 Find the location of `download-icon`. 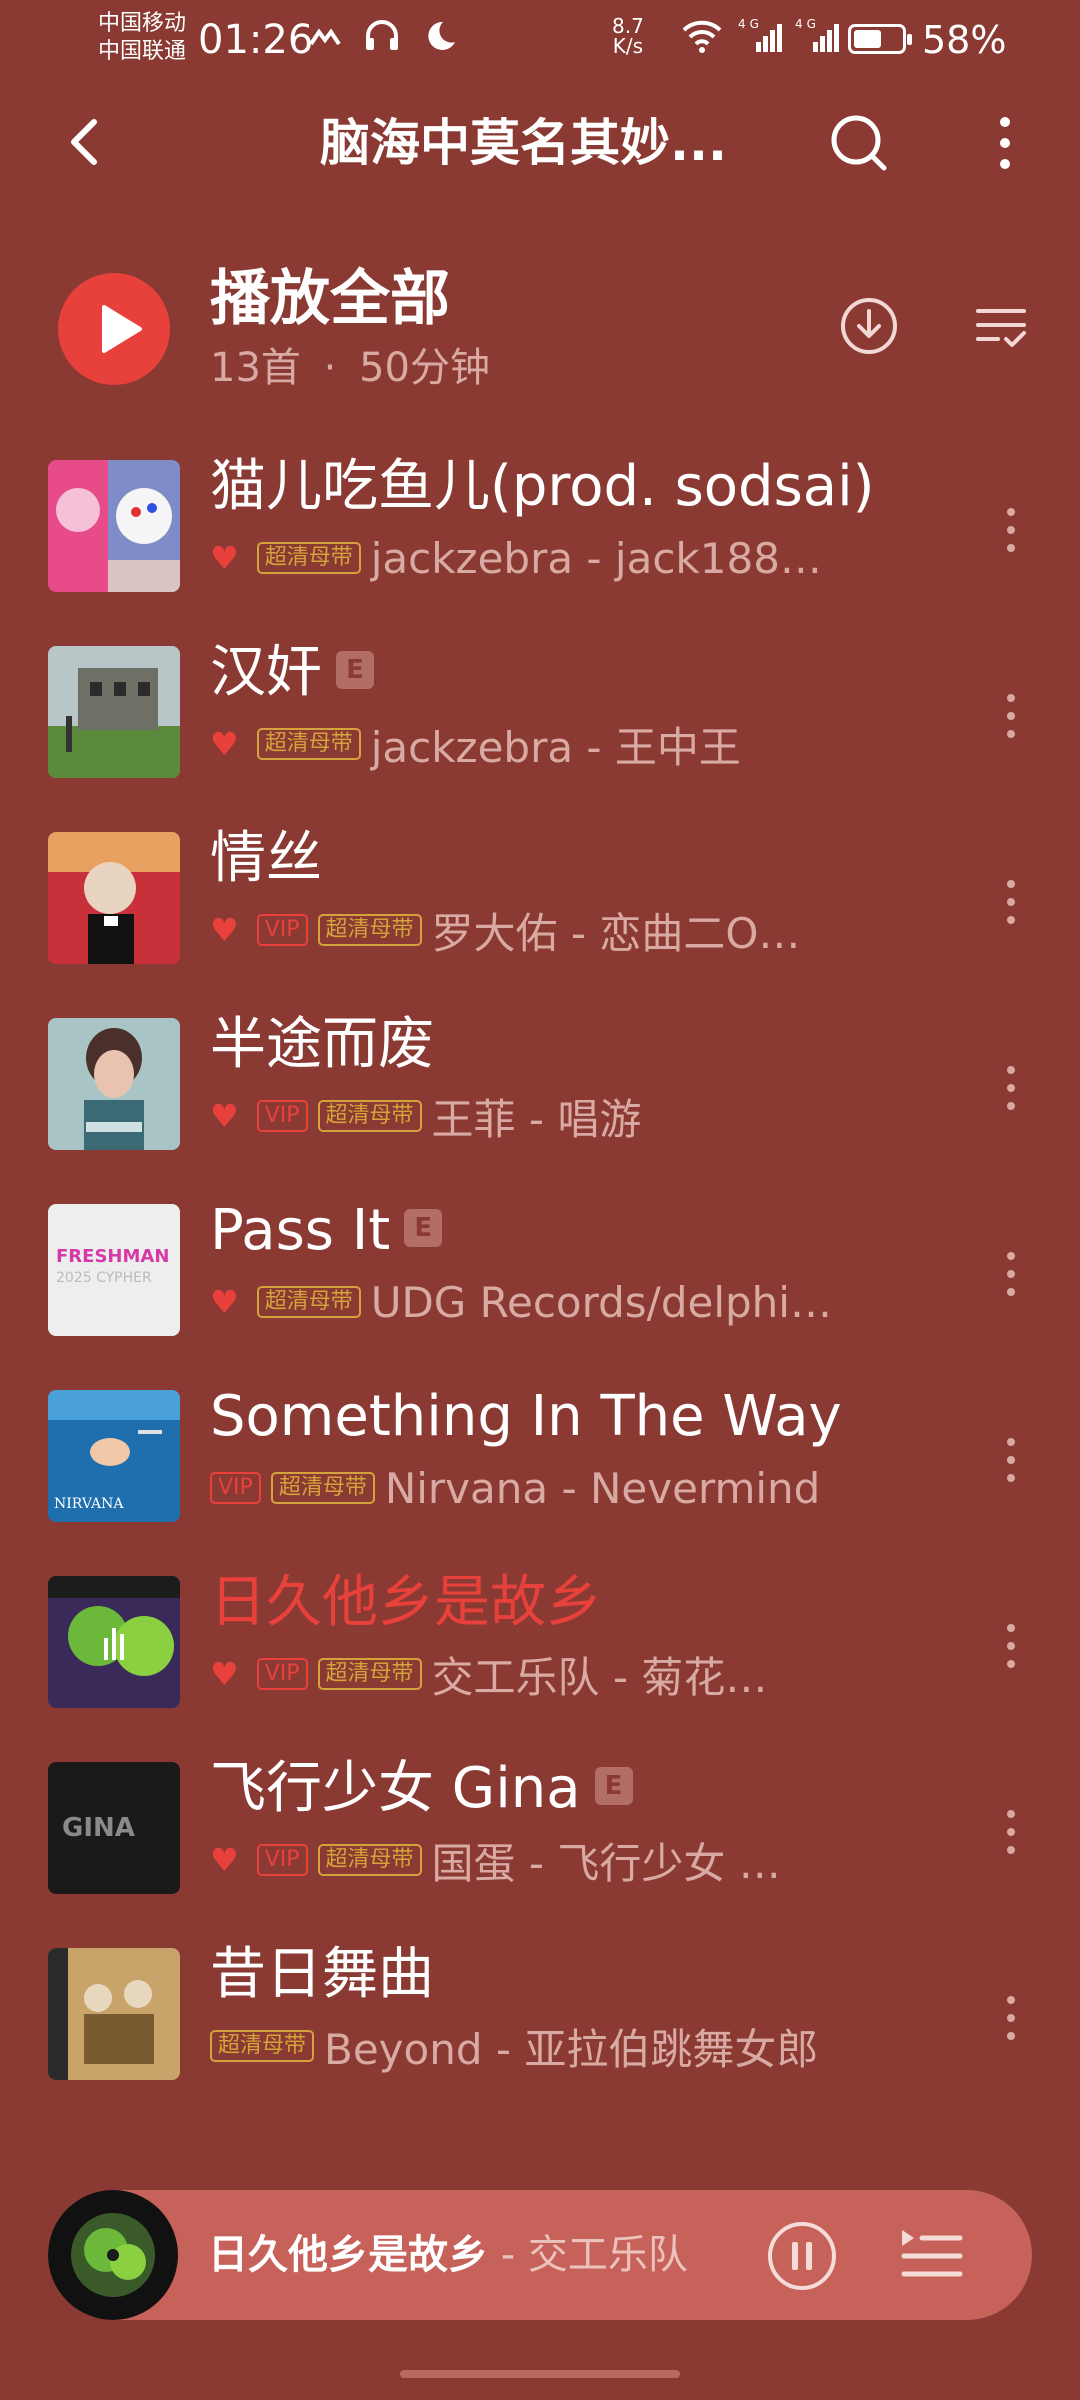

download-icon is located at coordinates (869, 326).